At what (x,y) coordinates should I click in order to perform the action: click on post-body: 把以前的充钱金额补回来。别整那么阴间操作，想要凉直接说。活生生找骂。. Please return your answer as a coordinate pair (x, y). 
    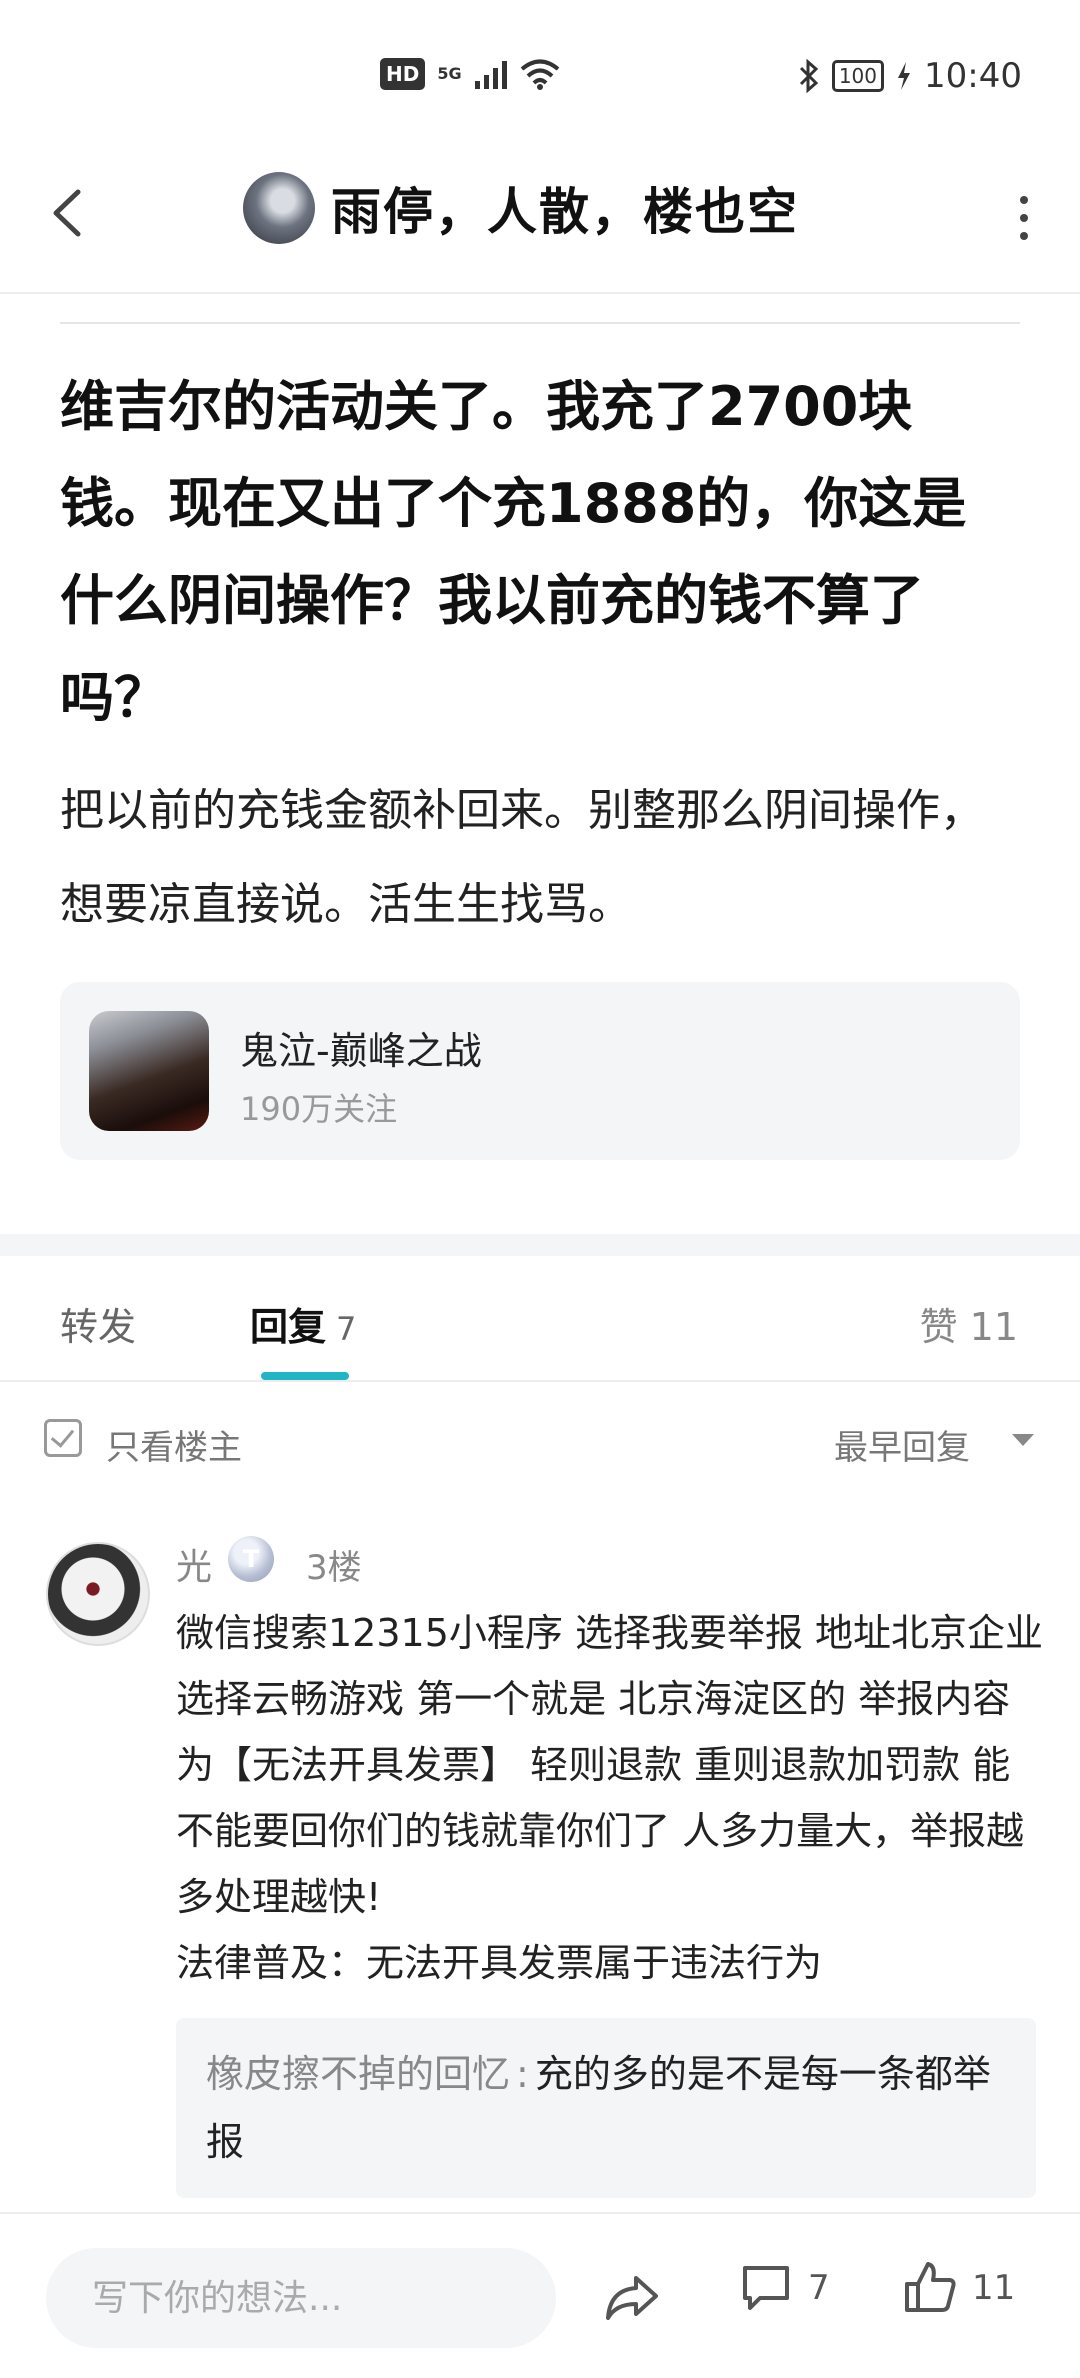
    Looking at the image, I should click on (522, 857).